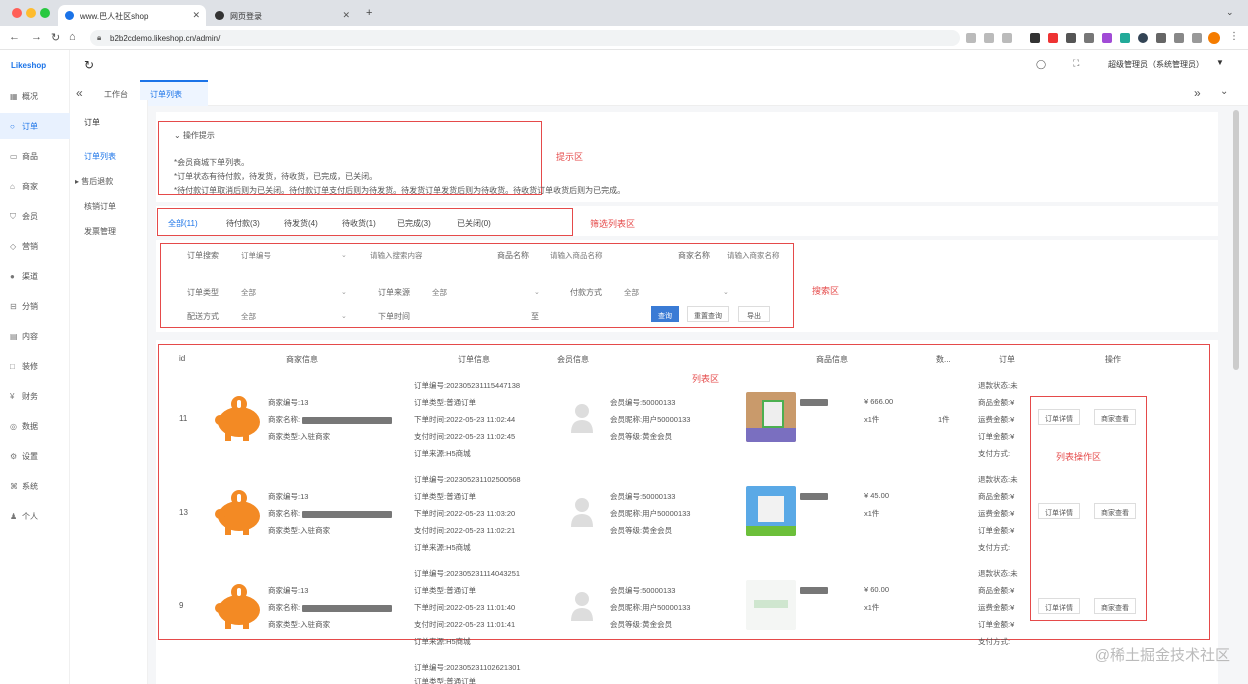 This screenshot has width=1248, height=684. Describe the element at coordinates (369, 13) in the screenshot. I see `new-tab-icon: +` at that location.